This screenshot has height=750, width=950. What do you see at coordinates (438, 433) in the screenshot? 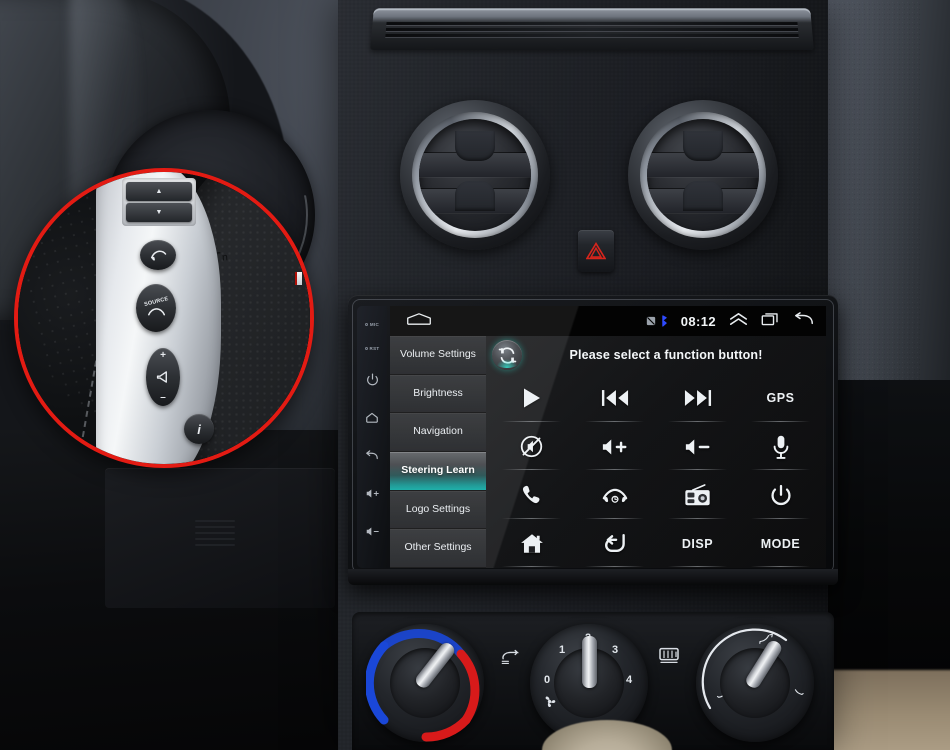
I see `sidebar-item-navigation: Navigation` at bounding box center [438, 433].